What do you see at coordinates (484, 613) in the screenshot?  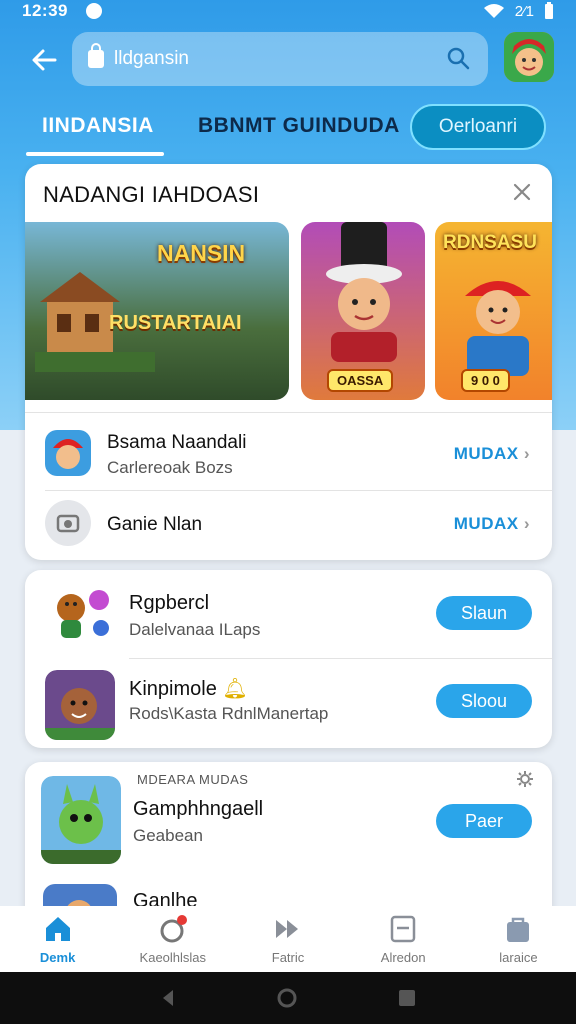 I see `game-action-button: Slaun` at bounding box center [484, 613].